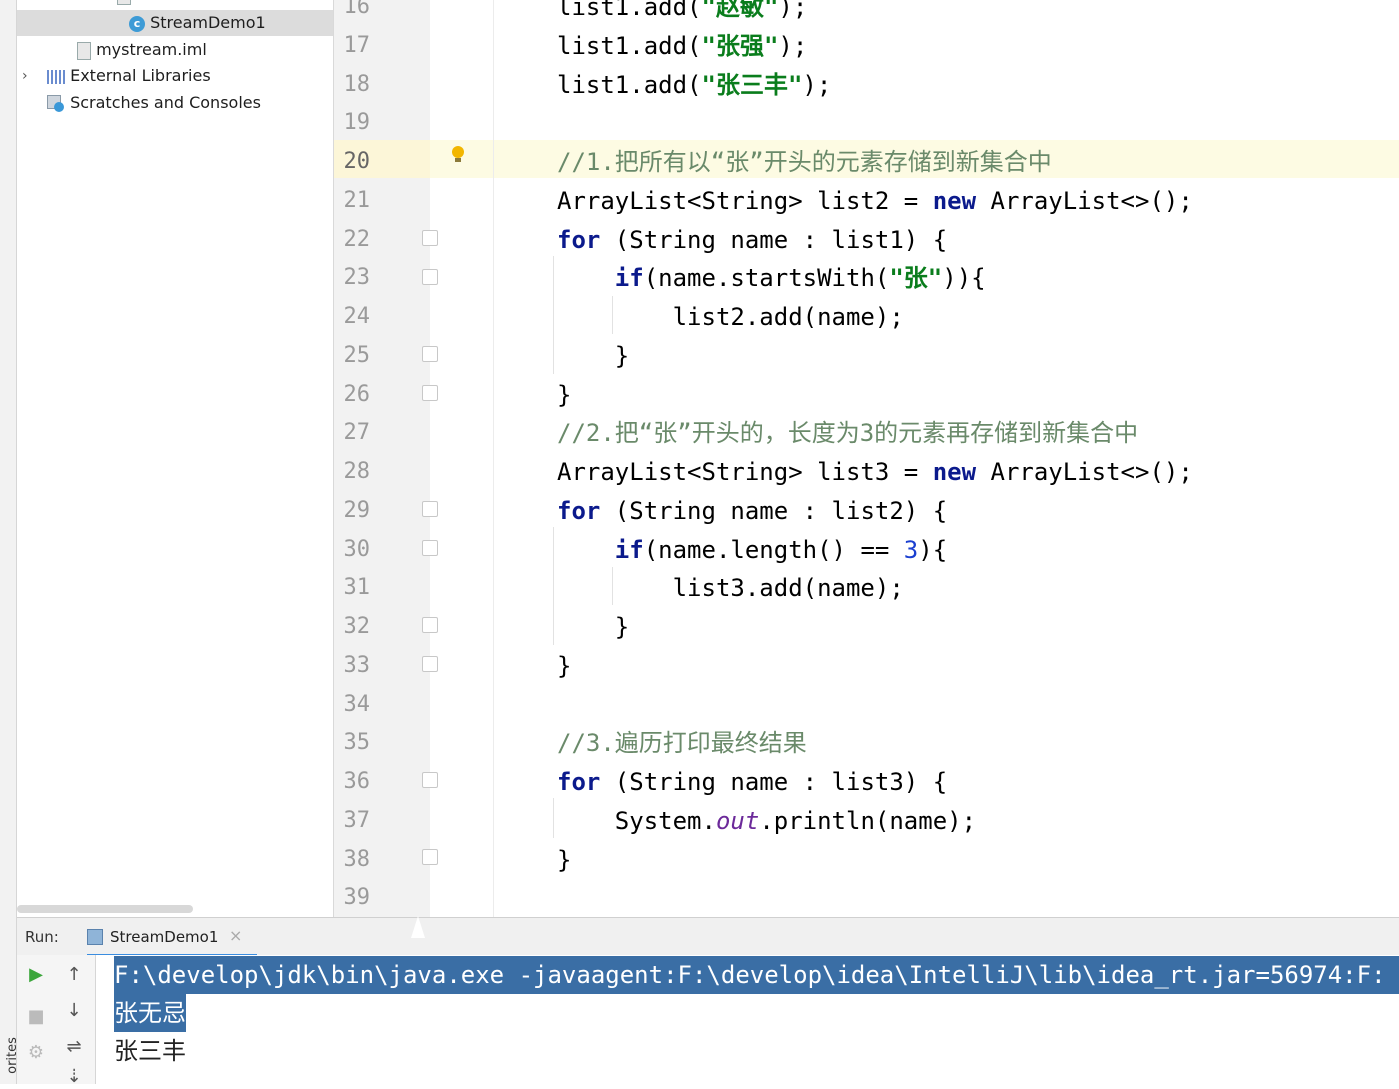  I want to click on code-line: System.out.println(name);, so click(766, 821).